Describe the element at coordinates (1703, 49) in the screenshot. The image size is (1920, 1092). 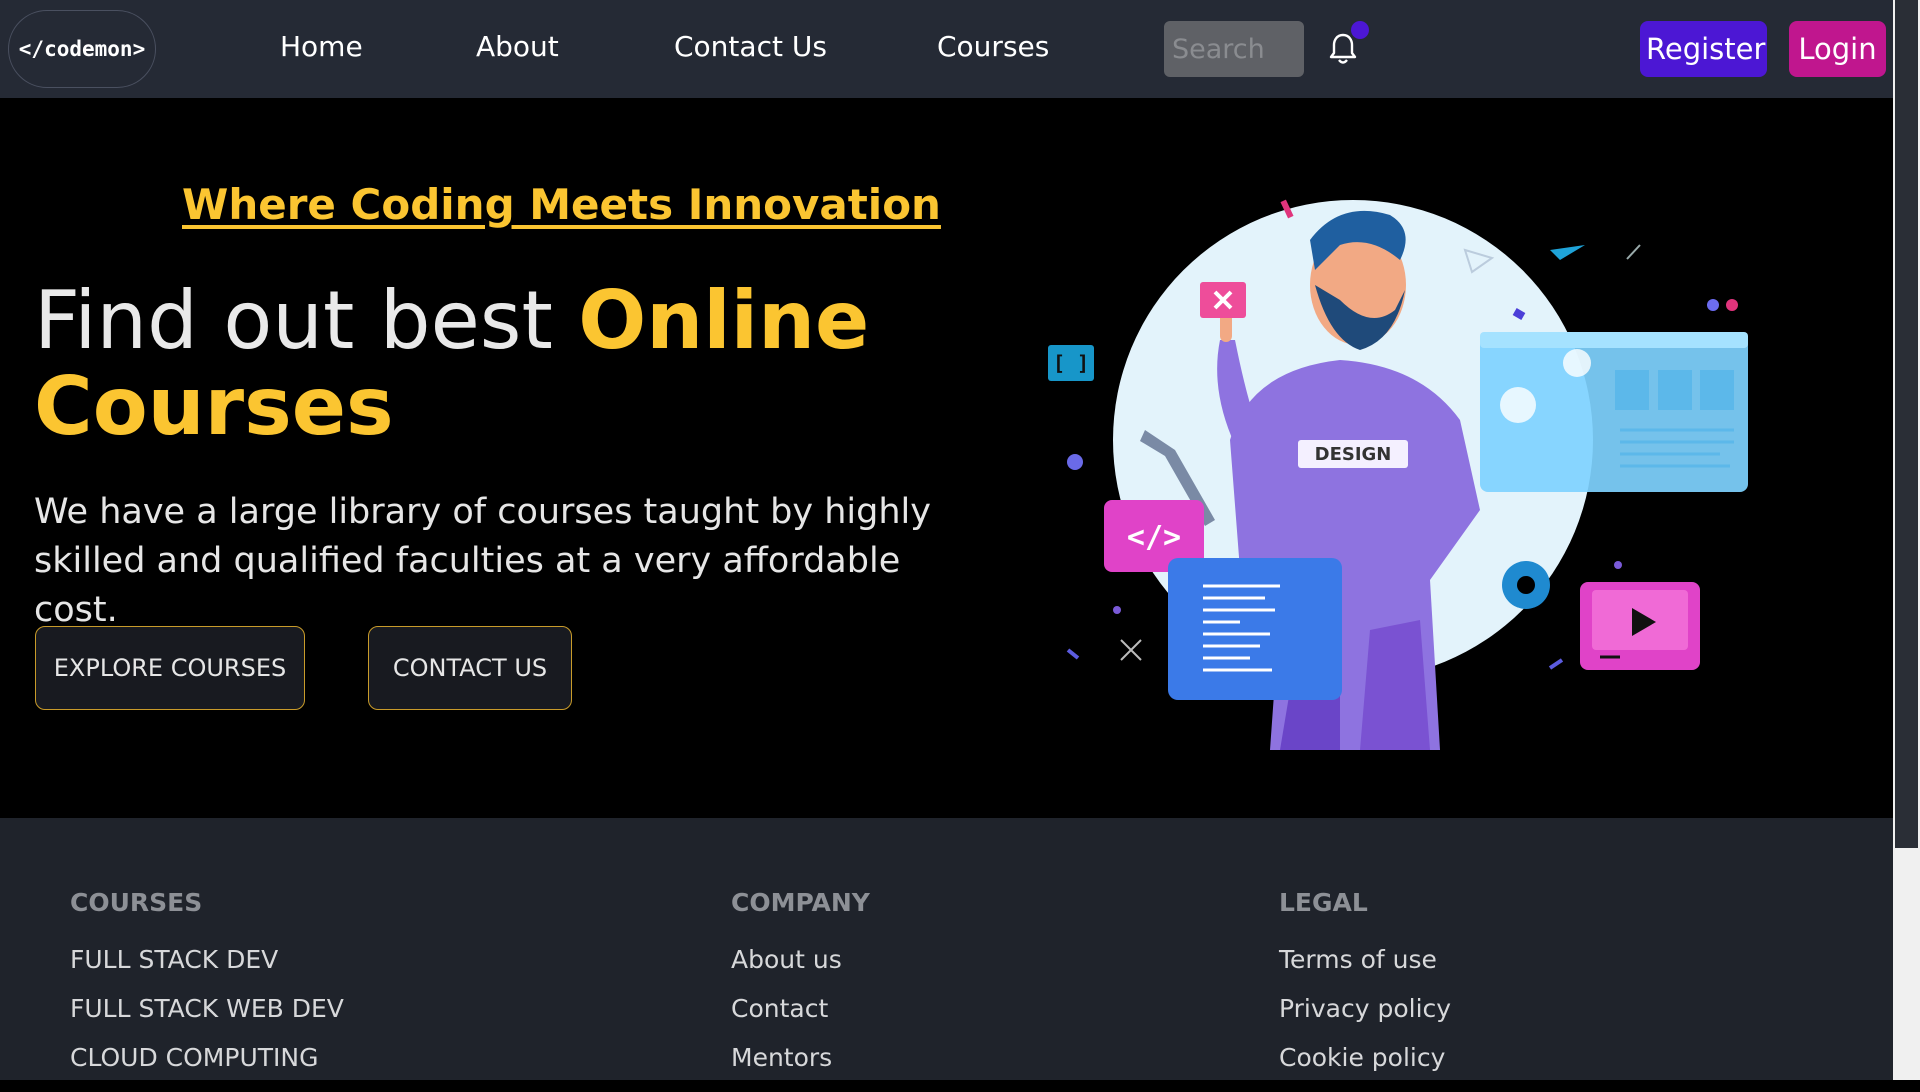
I see `register-button: Register` at that location.